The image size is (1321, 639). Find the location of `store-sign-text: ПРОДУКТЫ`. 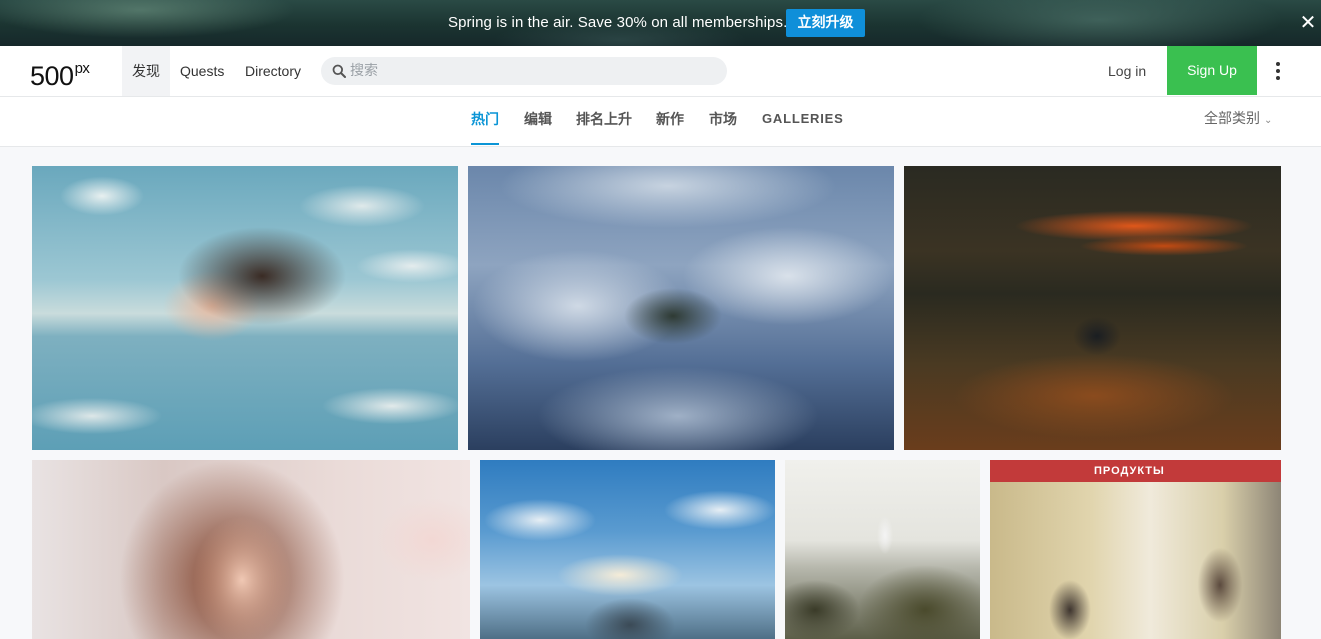

store-sign-text: ПРОДУКТЫ is located at coordinates (1129, 471).